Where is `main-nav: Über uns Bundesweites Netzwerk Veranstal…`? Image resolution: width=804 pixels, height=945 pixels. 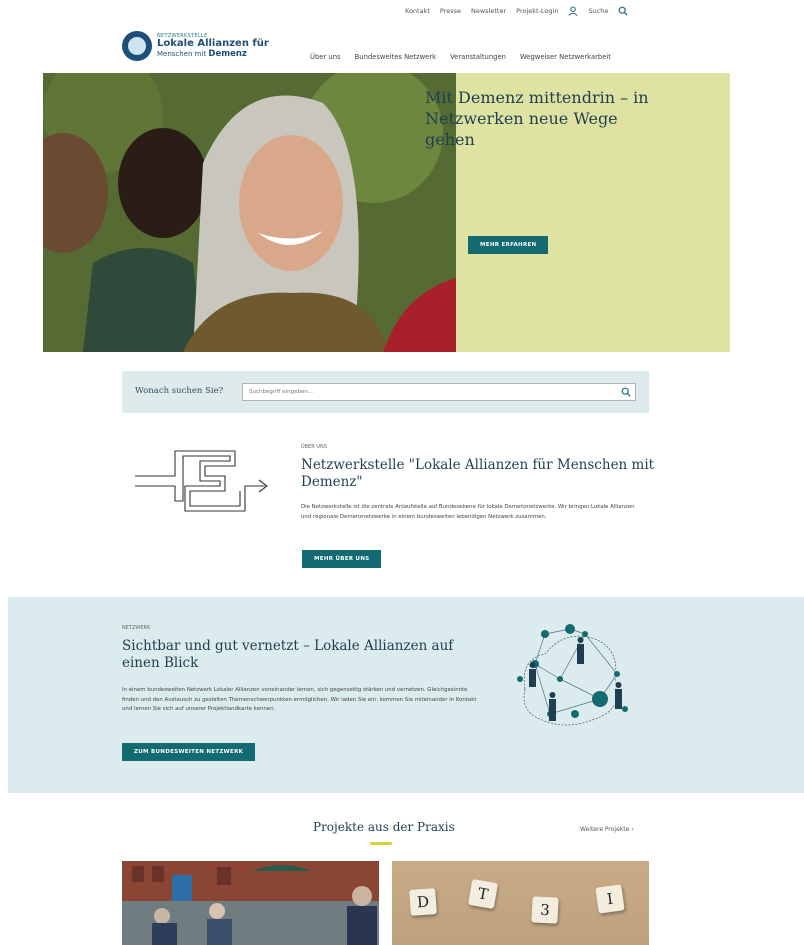 main-nav: Über uns Bundesweites Netzwerk Veranstal… is located at coordinates (460, 57).